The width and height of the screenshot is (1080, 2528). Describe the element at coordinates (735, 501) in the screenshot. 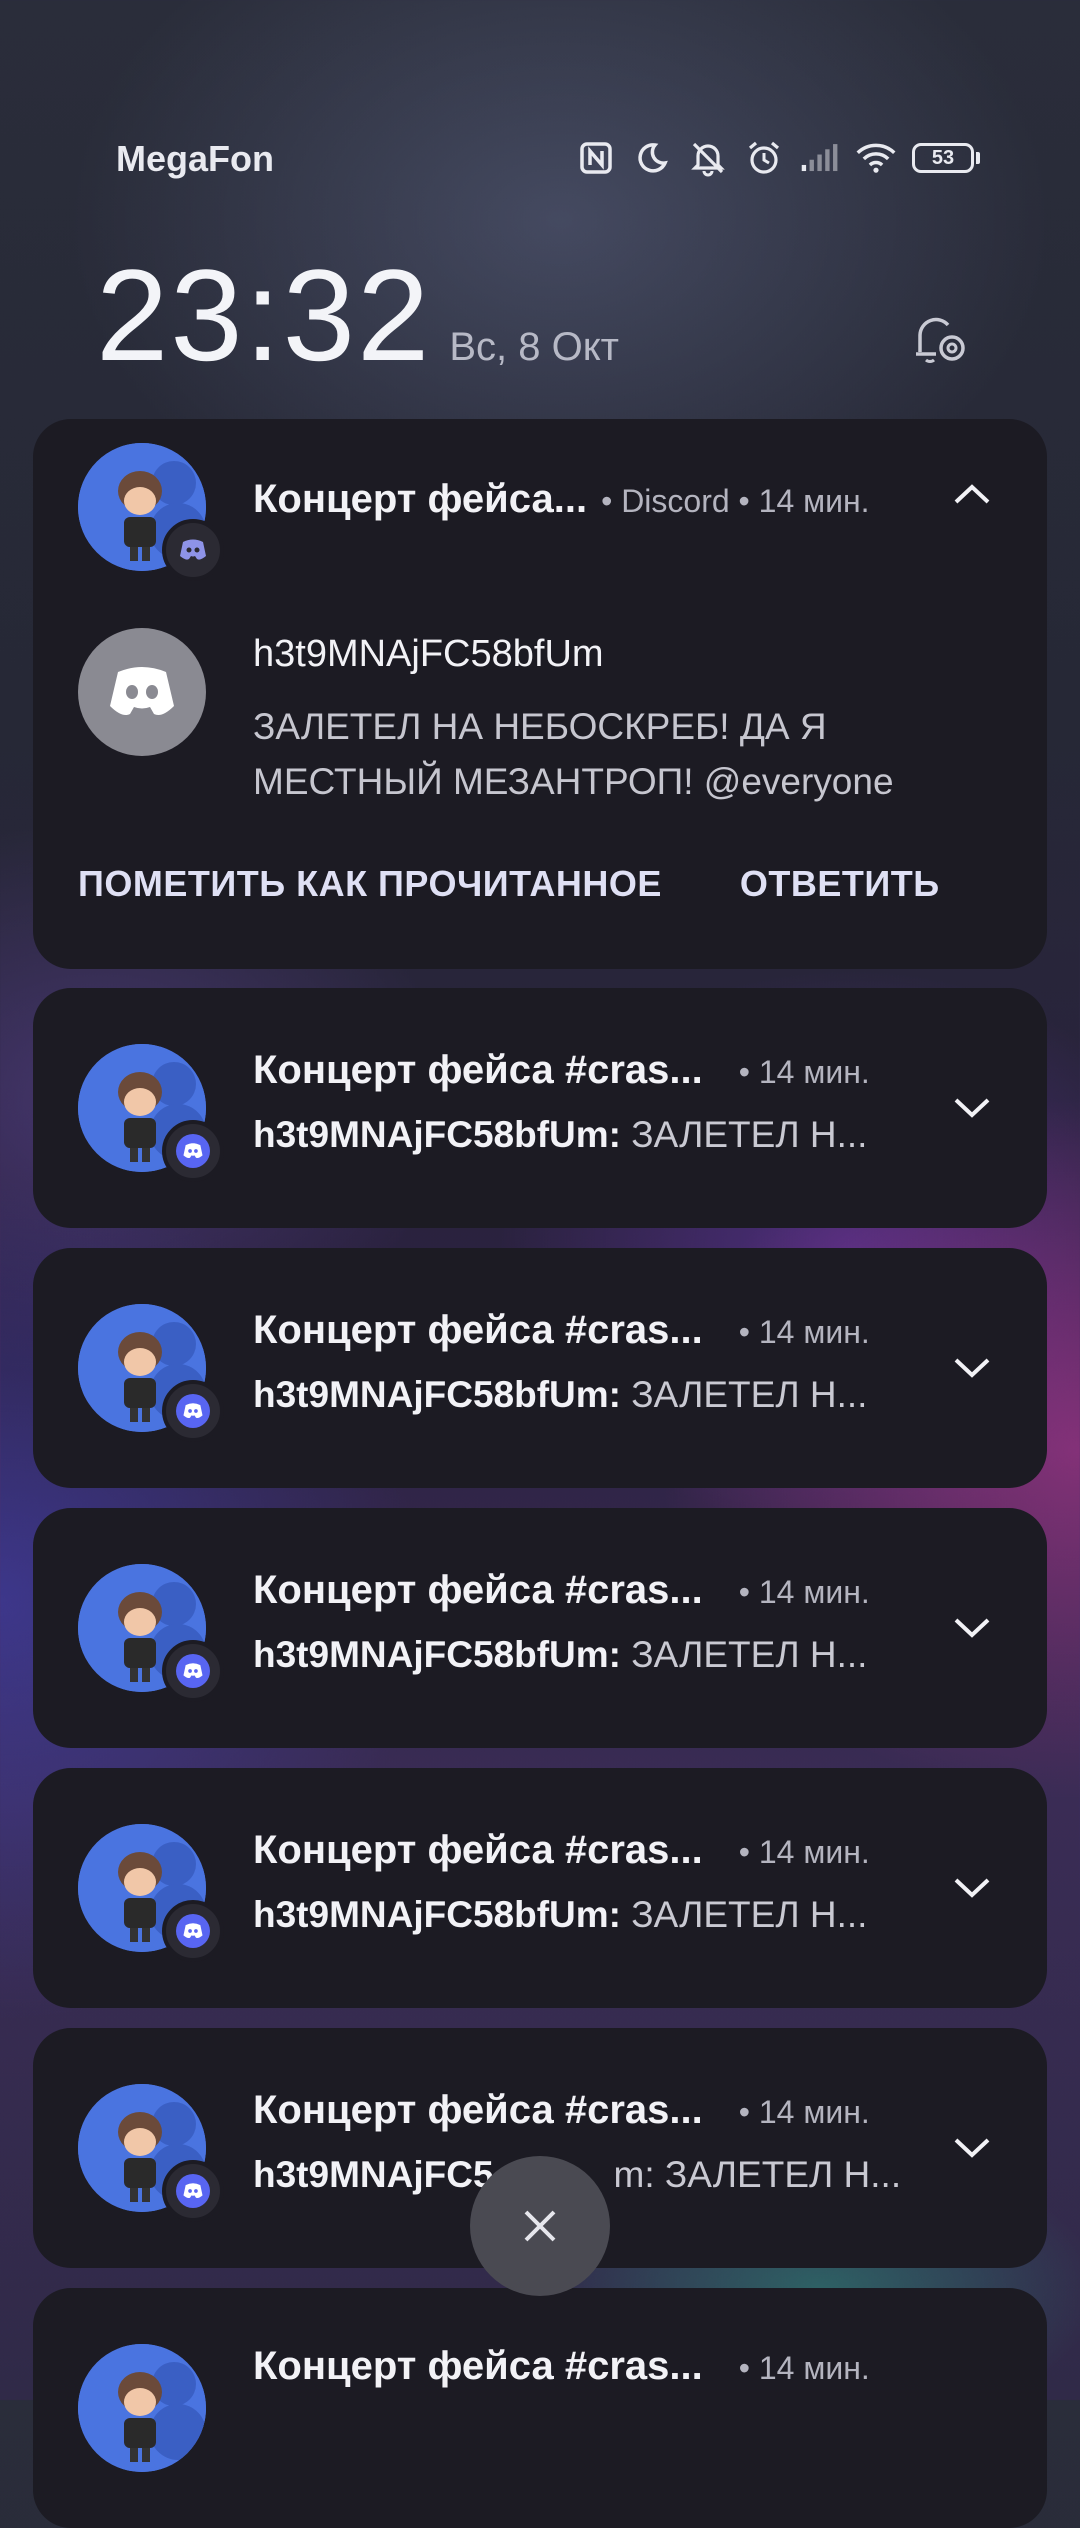

I see `notification-app-time: • Discord • 14 мин.` at that location.